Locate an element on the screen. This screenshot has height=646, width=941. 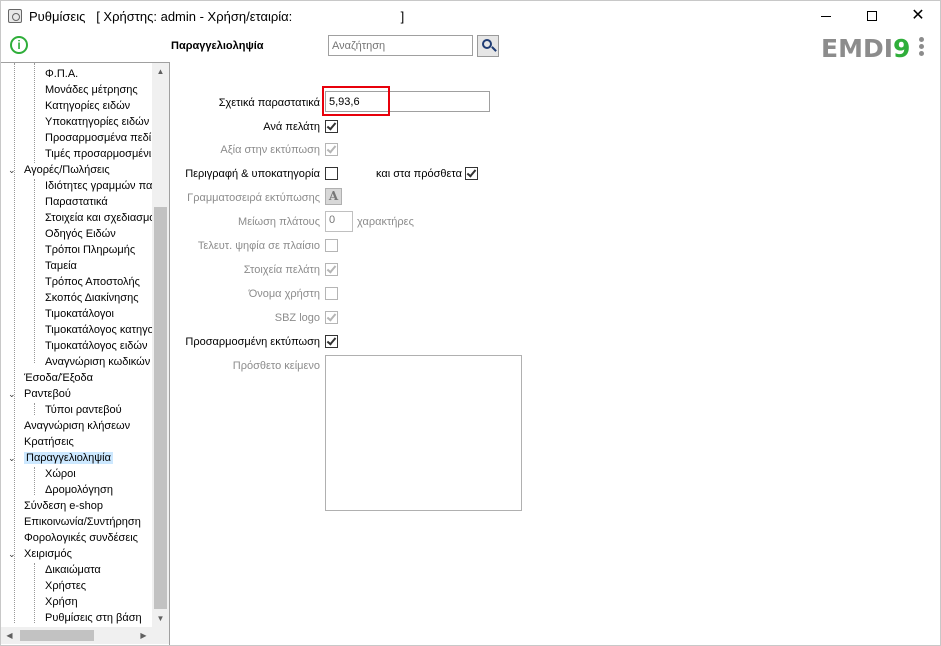
tree-item: Κρατήσεις is located at coordinates (49, 442).